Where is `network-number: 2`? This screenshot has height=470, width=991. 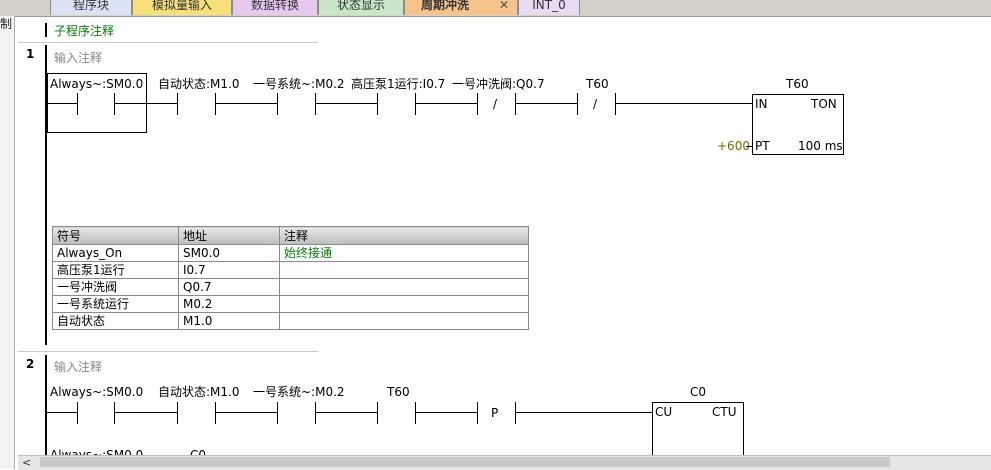
network-number: 2 is located at coordinates (30, 364).